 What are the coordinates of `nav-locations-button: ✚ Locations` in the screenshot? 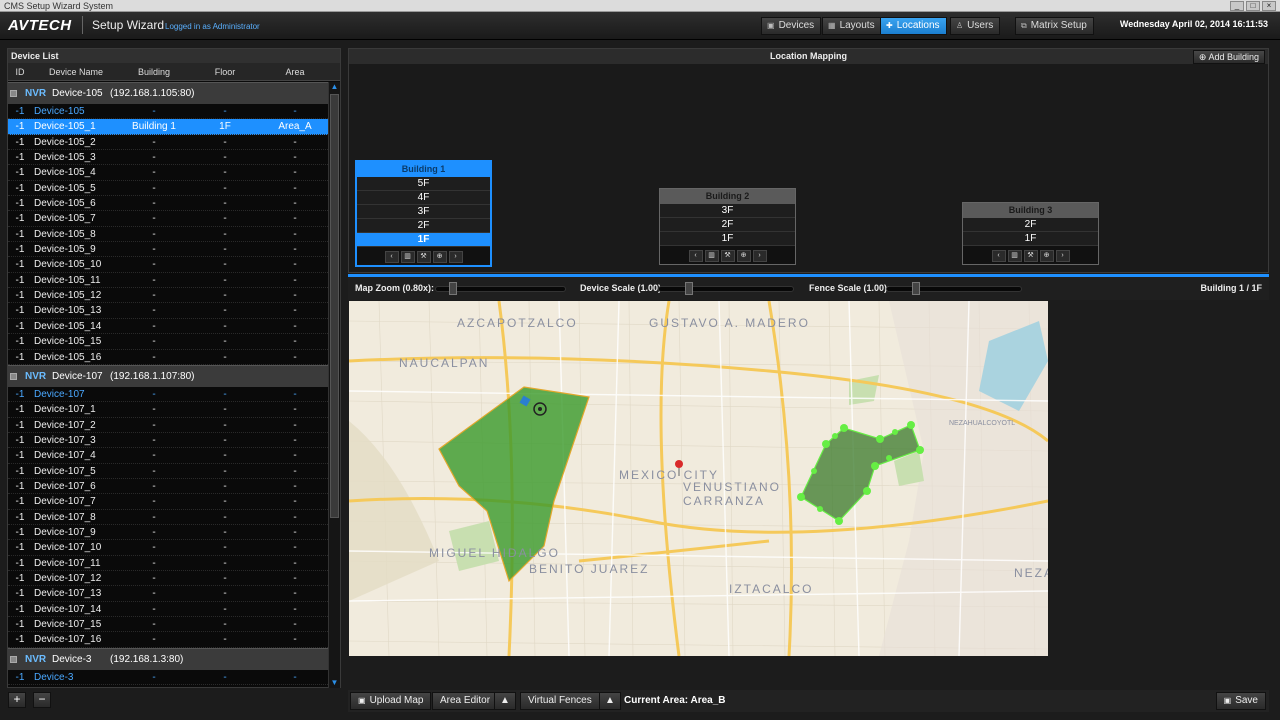 It's located at (913, 26).